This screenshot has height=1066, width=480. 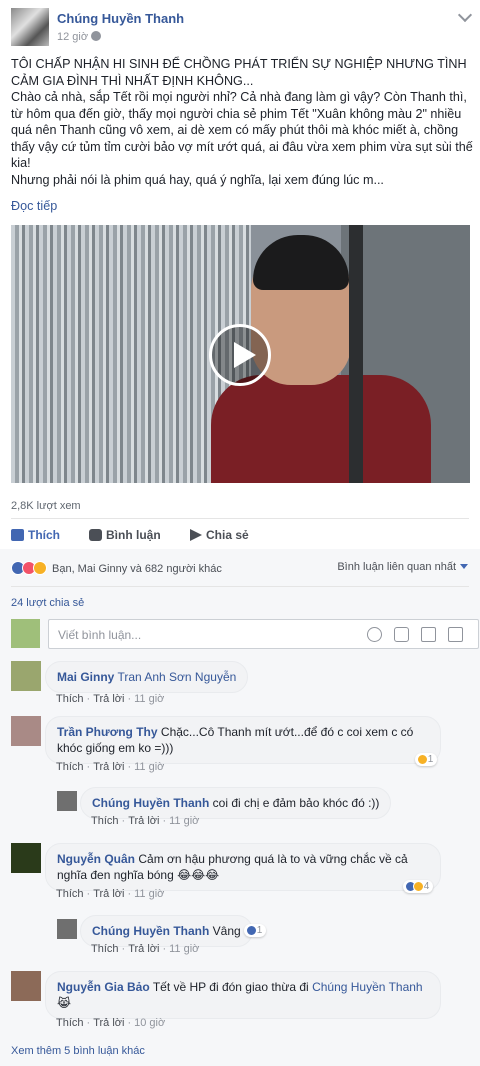 What do you see at coordinates (230, 987) in the screenshot?
I see `comment-text: Tết về HP đi đón giao thừa đi` at bounding box center [230, 987].